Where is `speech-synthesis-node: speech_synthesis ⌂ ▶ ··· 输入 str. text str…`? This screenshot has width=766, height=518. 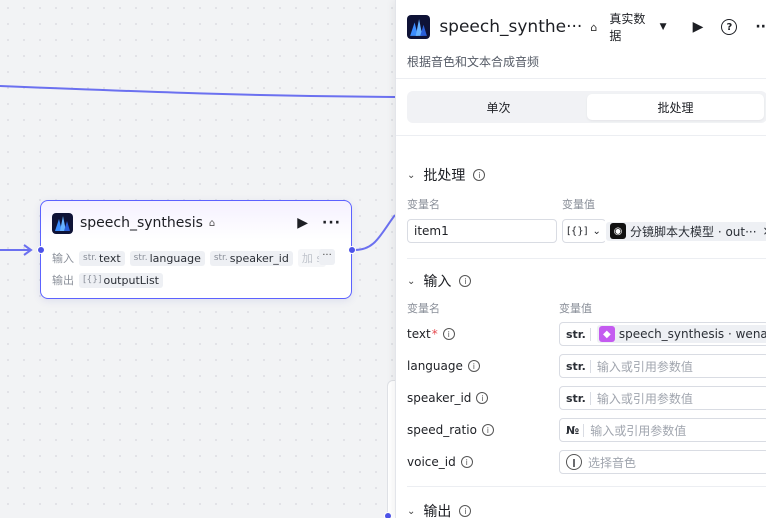
speech-synthesis-node: speech_synthesis ⌂ ▶ ··· 输入 str. text str… is located at coordinates (196, 249).